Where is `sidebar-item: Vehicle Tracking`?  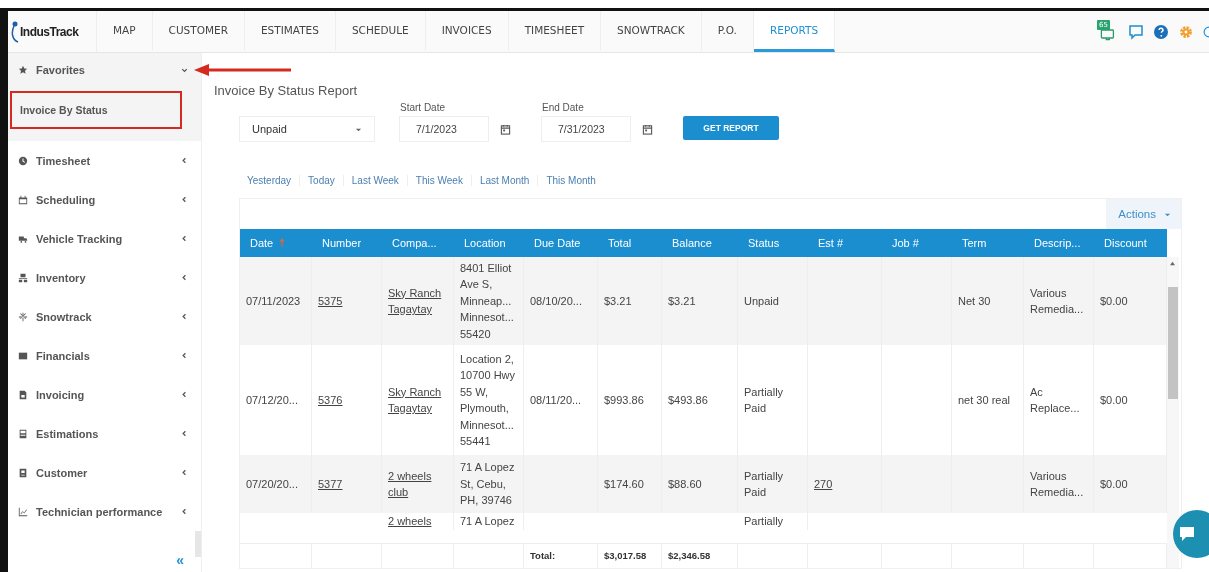
sidebar-item: Vehicle Tracking is located at coordinates (104, 238).